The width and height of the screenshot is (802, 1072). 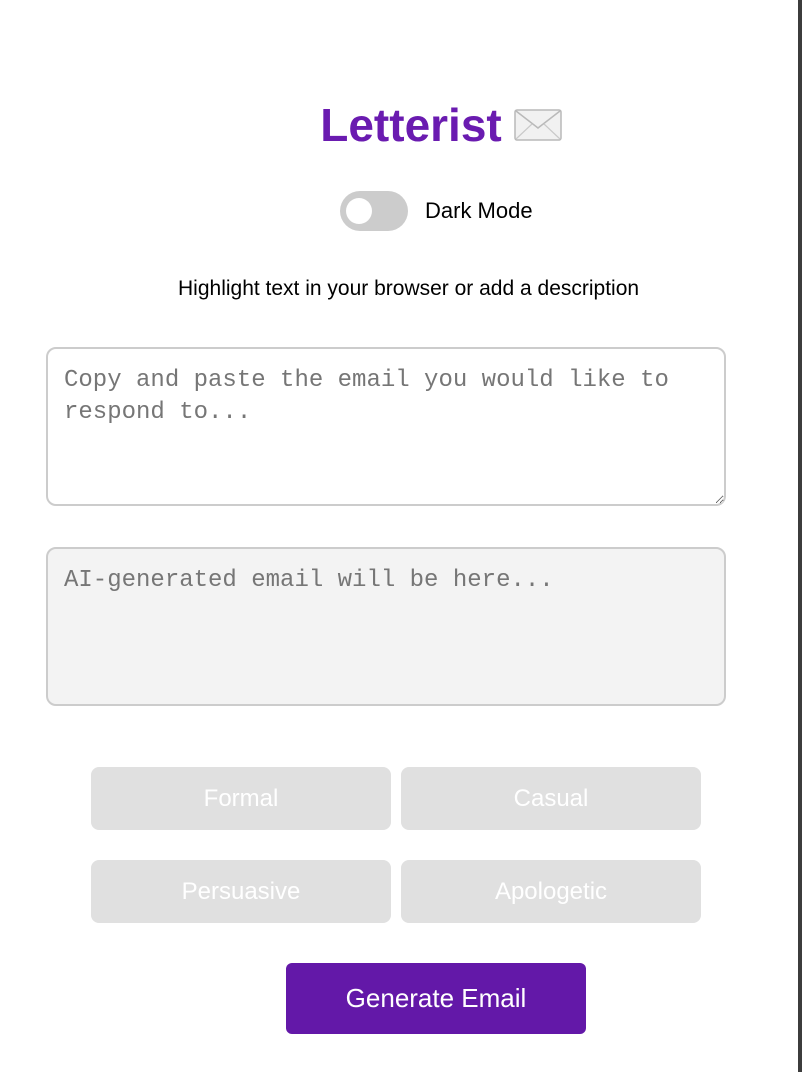 I want to click on envelope-icon, so click(x=537, y=125).